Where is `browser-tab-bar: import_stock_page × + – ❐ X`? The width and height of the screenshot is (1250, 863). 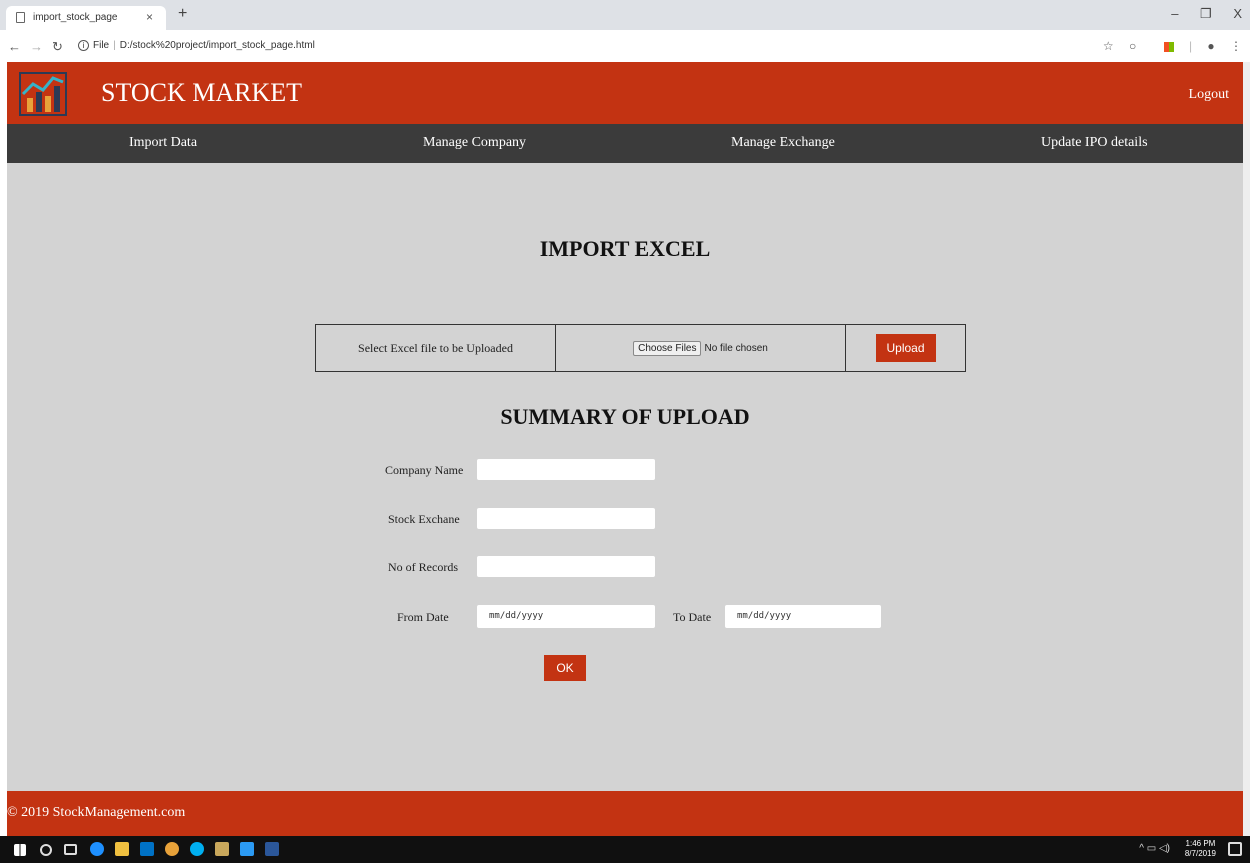 browser-tab-bar: import_stock_page × + – ❐ X is located at coordinates (625, 15).